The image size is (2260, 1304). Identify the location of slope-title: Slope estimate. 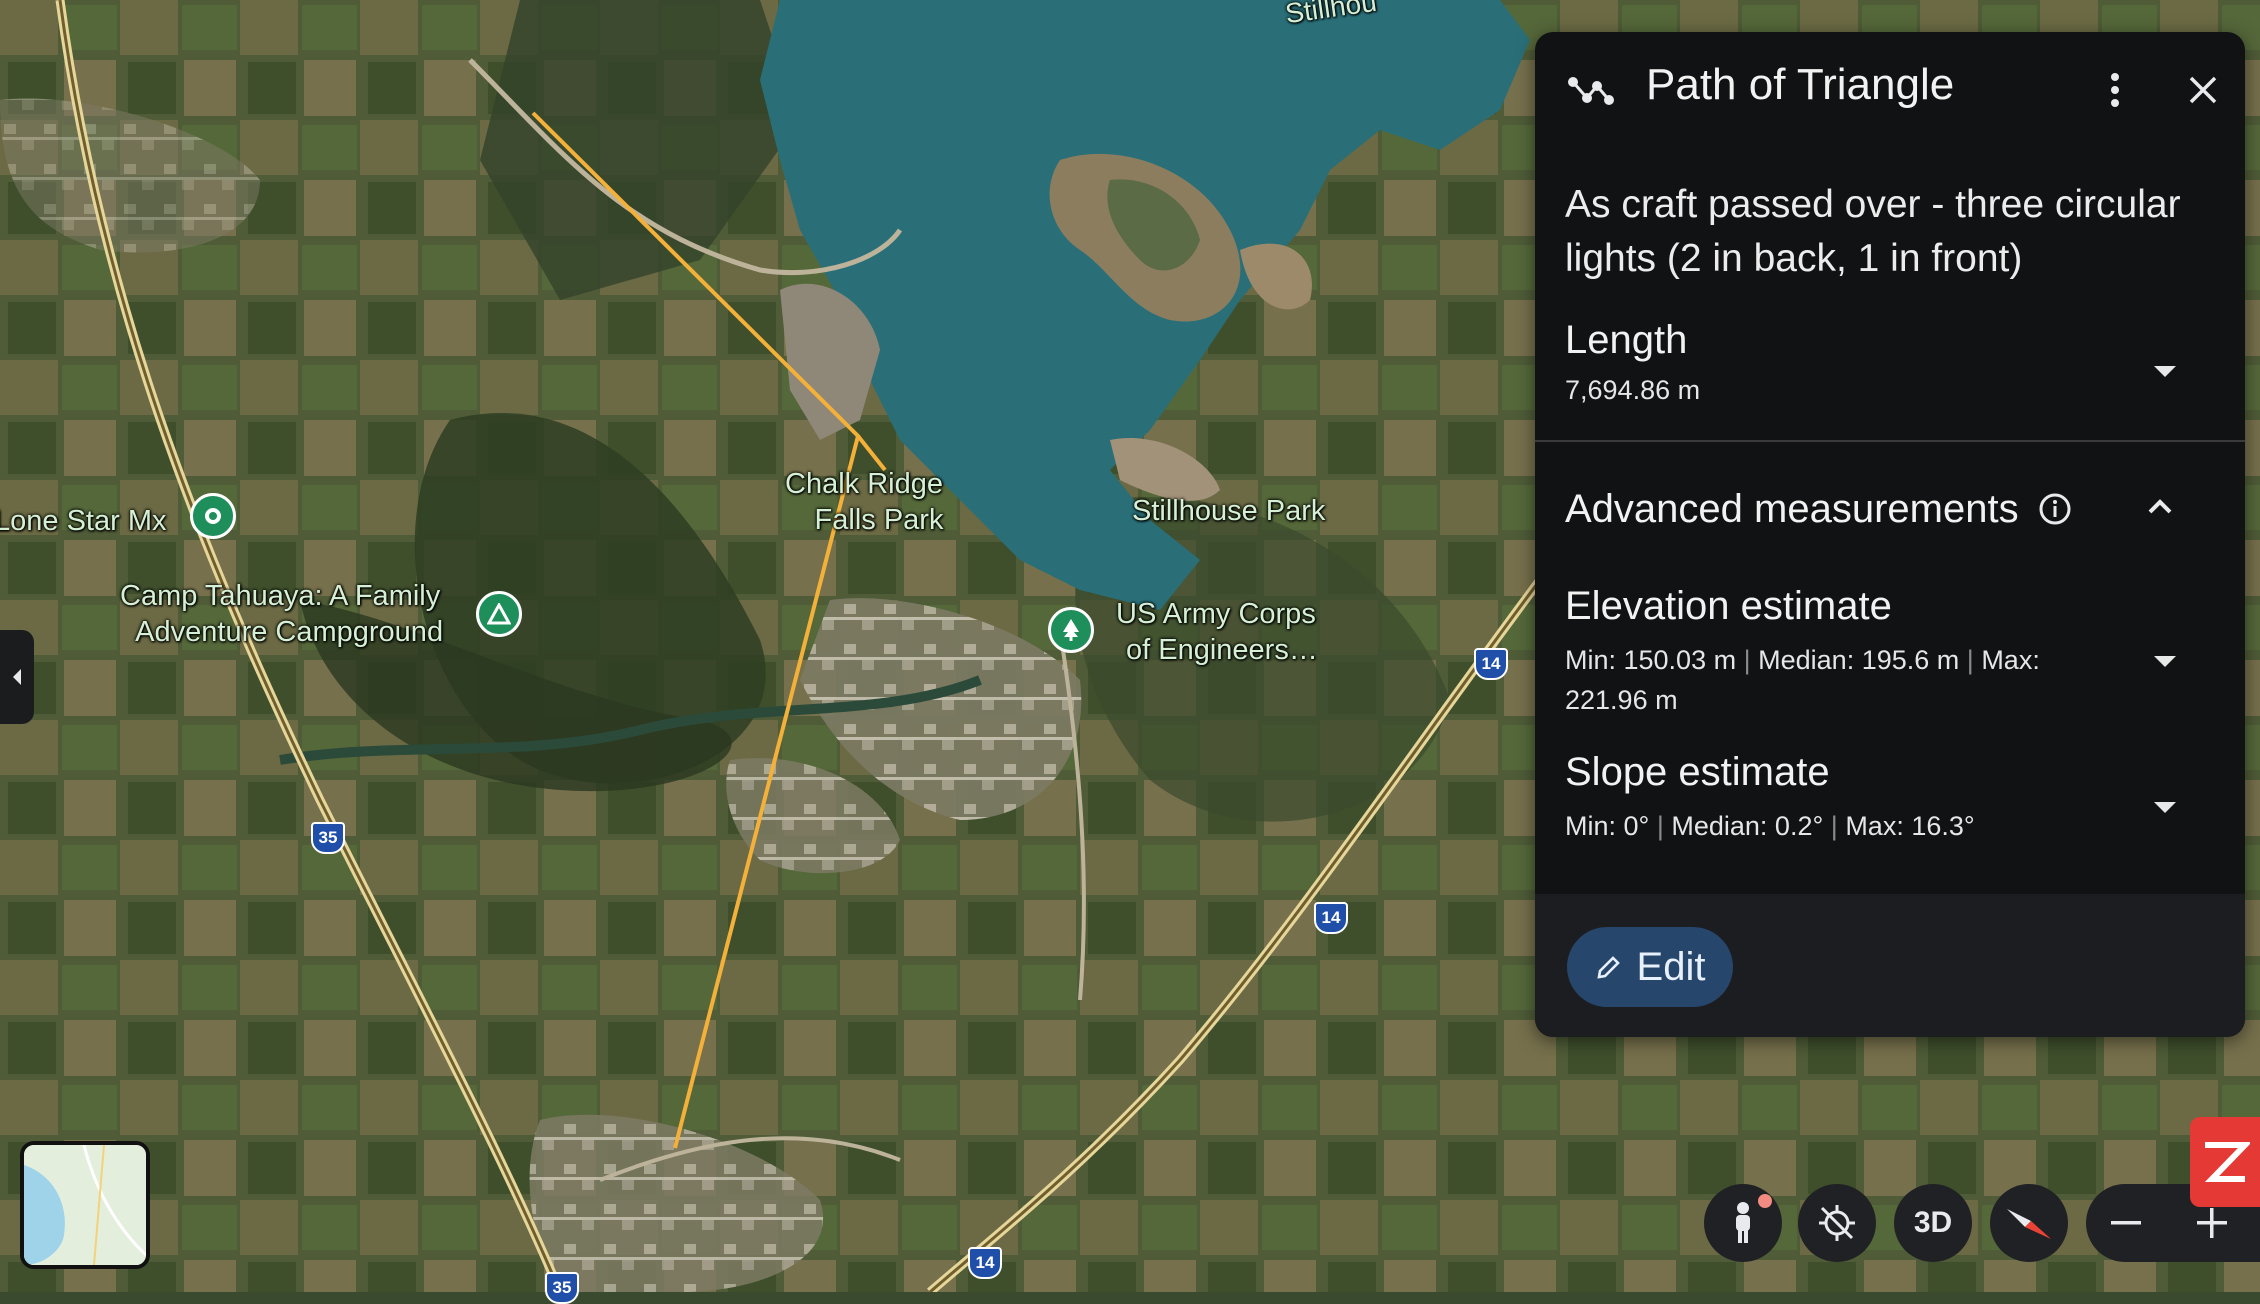
(1697, 772).